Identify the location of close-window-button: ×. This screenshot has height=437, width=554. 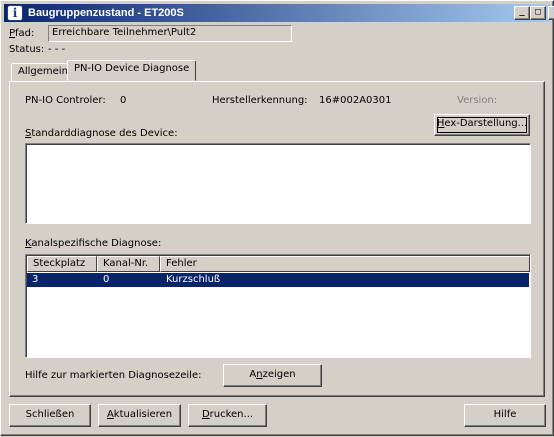
(551, 13).